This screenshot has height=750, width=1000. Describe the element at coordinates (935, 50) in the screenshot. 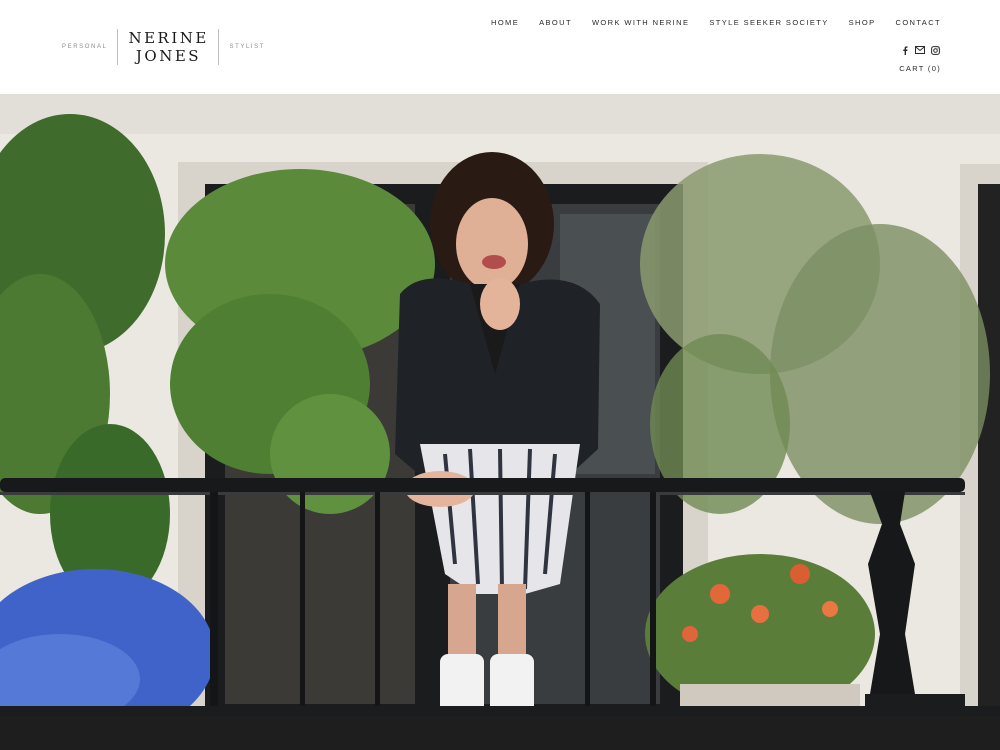

I see `instagram-icon` at that location.